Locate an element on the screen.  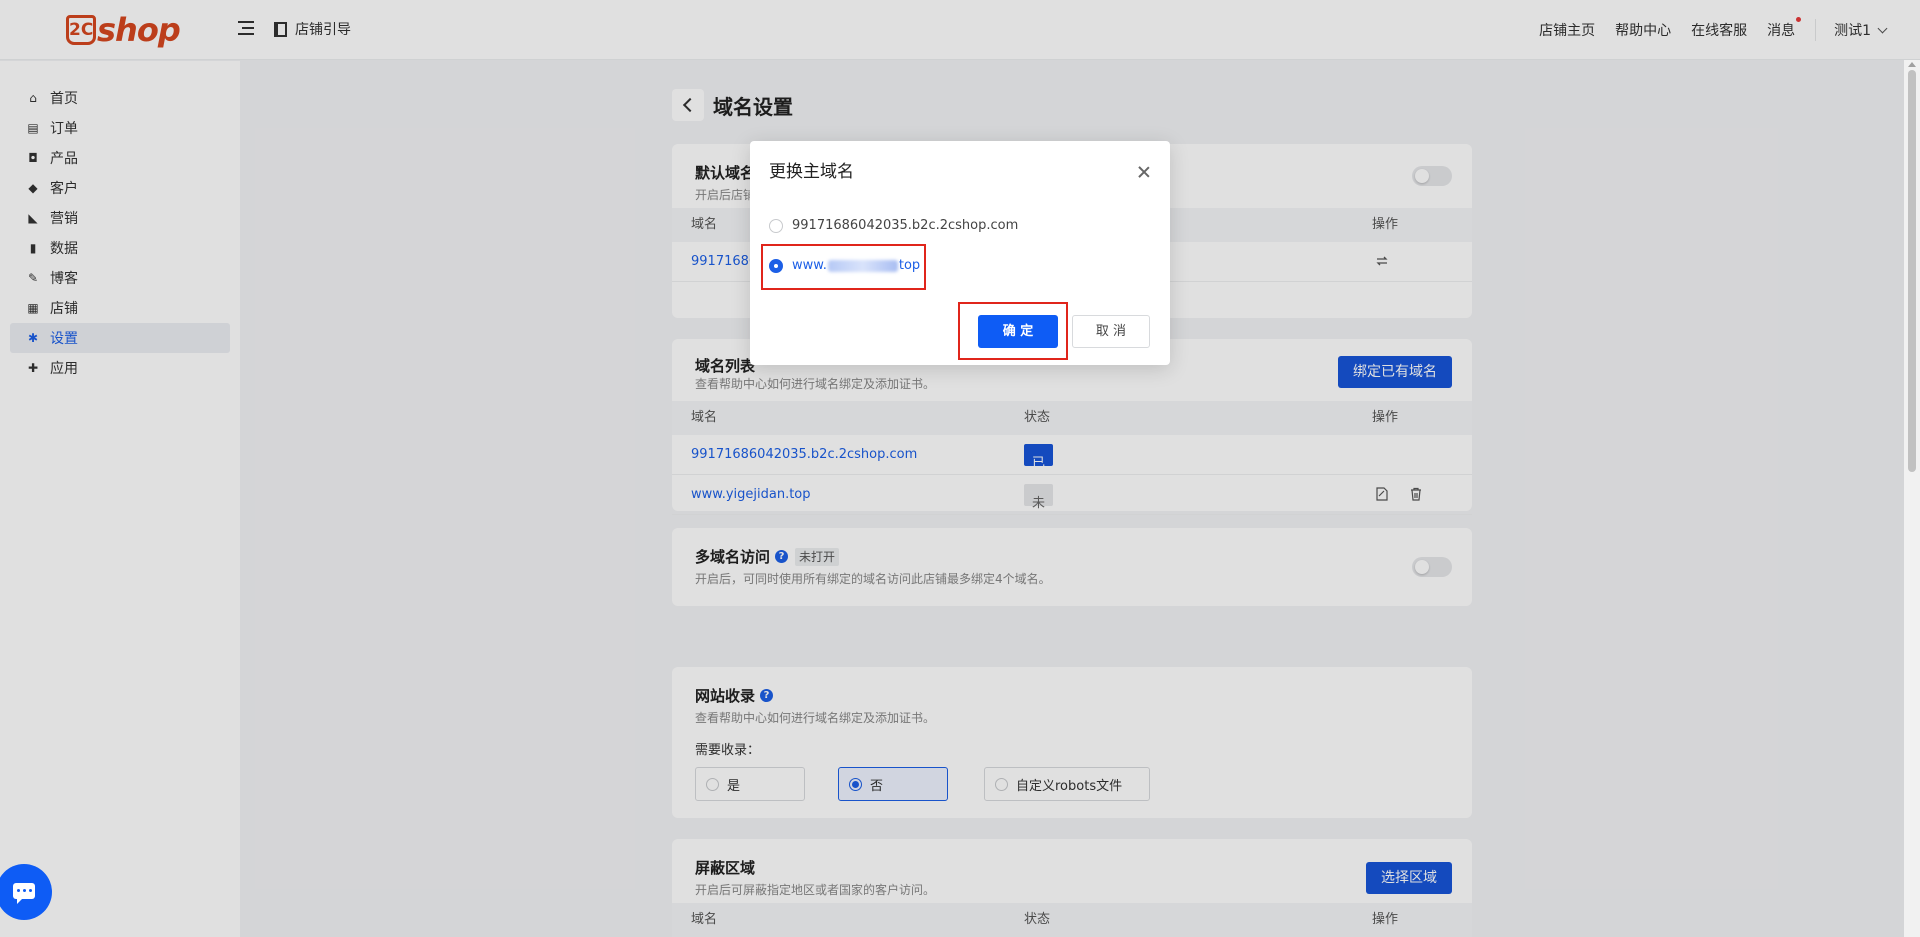
confirm-button: 确 定 is located at coordinates (1018, 331).